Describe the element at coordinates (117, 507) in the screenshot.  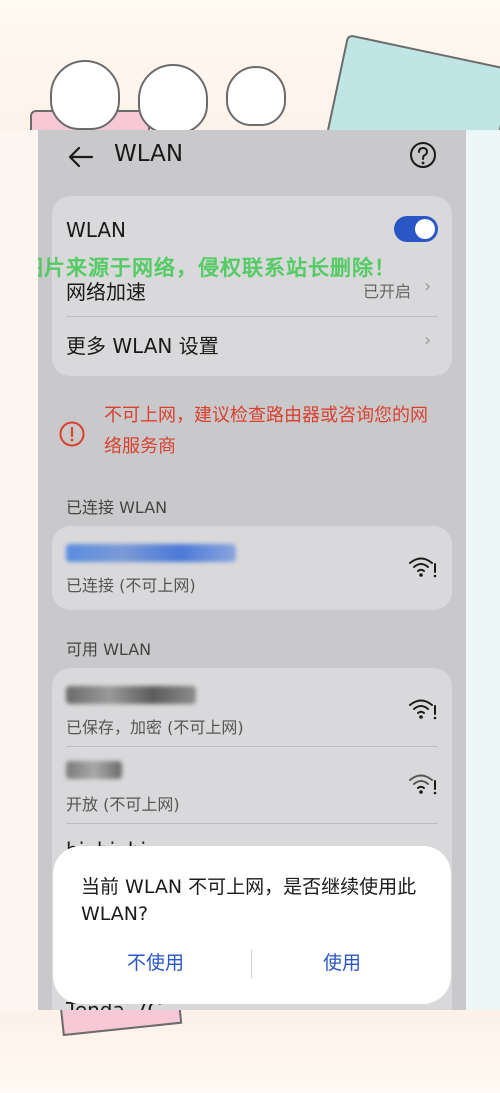
I see `connected-wlan-header: 已连接 WLAN` at that location.